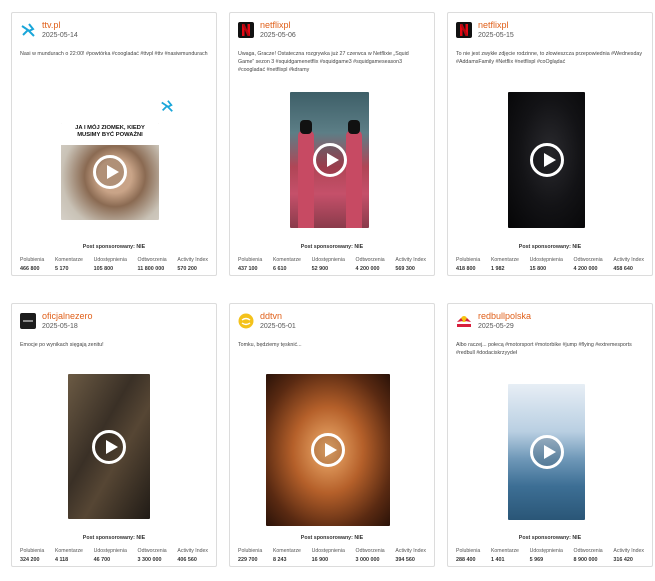  Describe the element at coordinates (505, 264) in the screenshot. I see `stat-comments: Komentarze 1 982` at that location.